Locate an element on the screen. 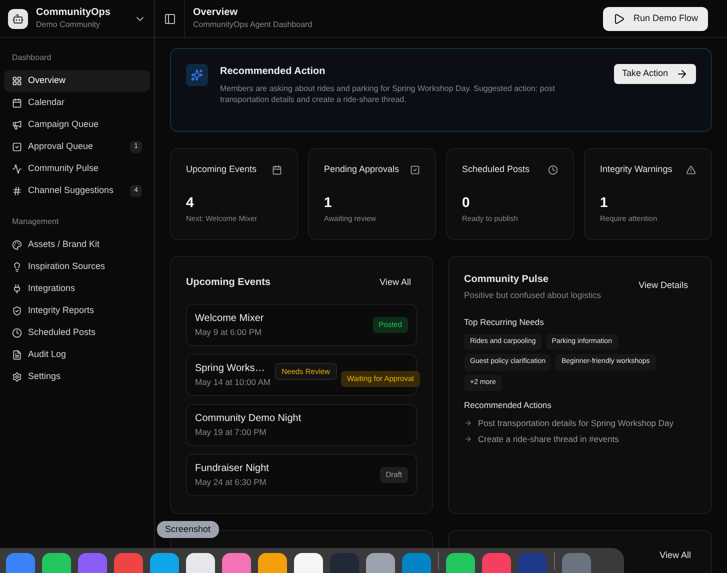  page-subtitle: CommunityOps Agent Dashboard is located at coordinates (253, 25).